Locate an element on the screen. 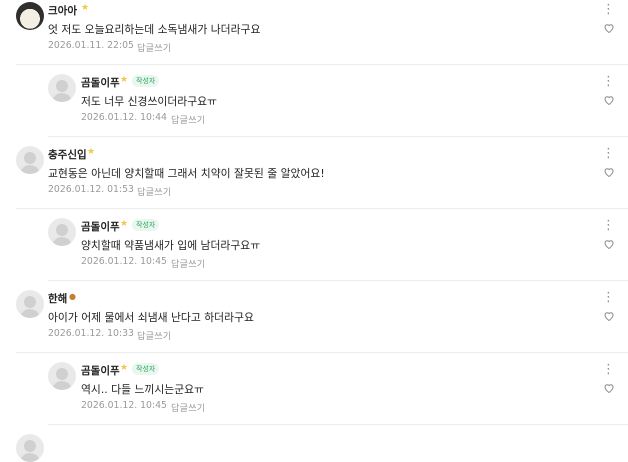 The height and width of the screenshot is (462, 628). comment-date: 2026.01.12. 01:53 is located at coordinates (91, 189).